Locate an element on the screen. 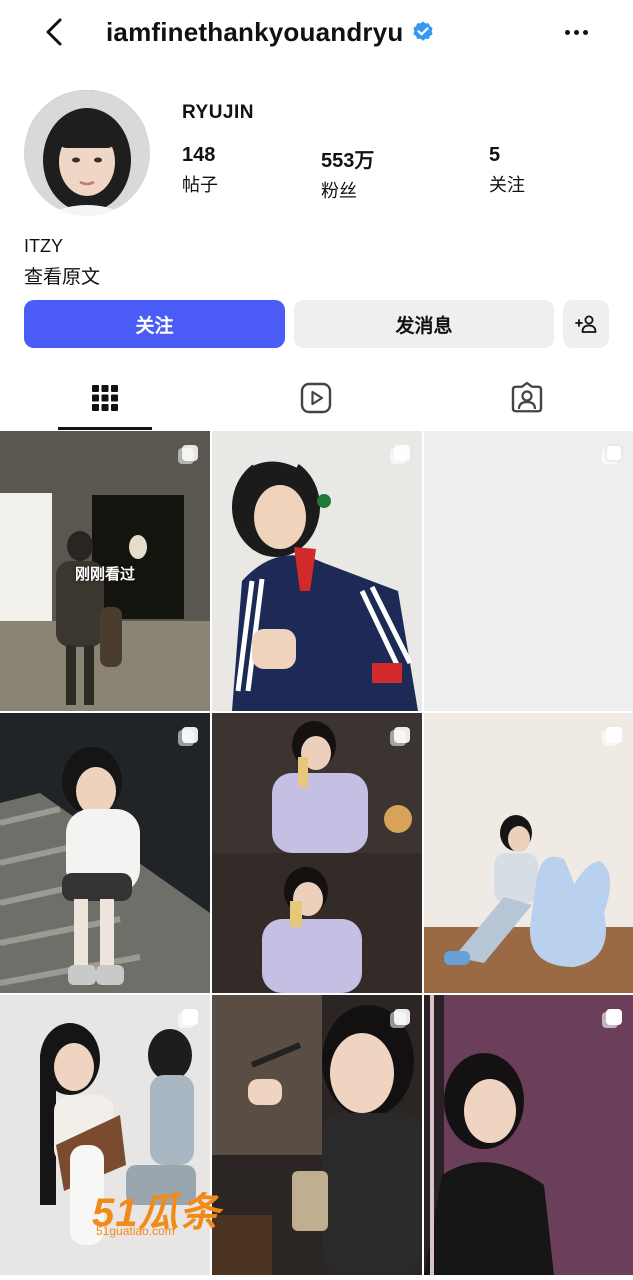 The image size is (633, 1280). post-thumbnail: 刚刚看过 is located at coordinates (105, 571).